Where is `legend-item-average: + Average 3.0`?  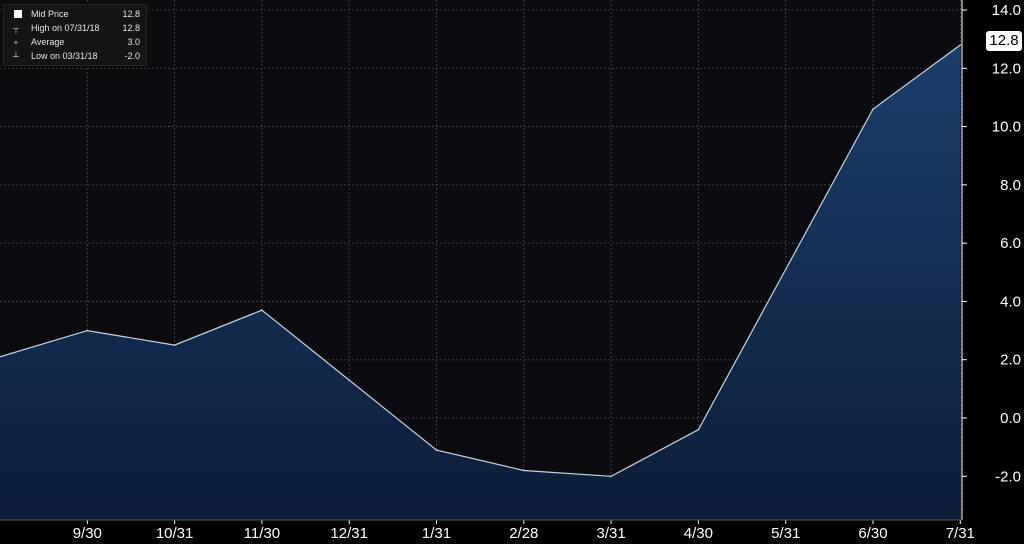 legend-item-average: + Average 3.0 is located at coordinates (75, 42).